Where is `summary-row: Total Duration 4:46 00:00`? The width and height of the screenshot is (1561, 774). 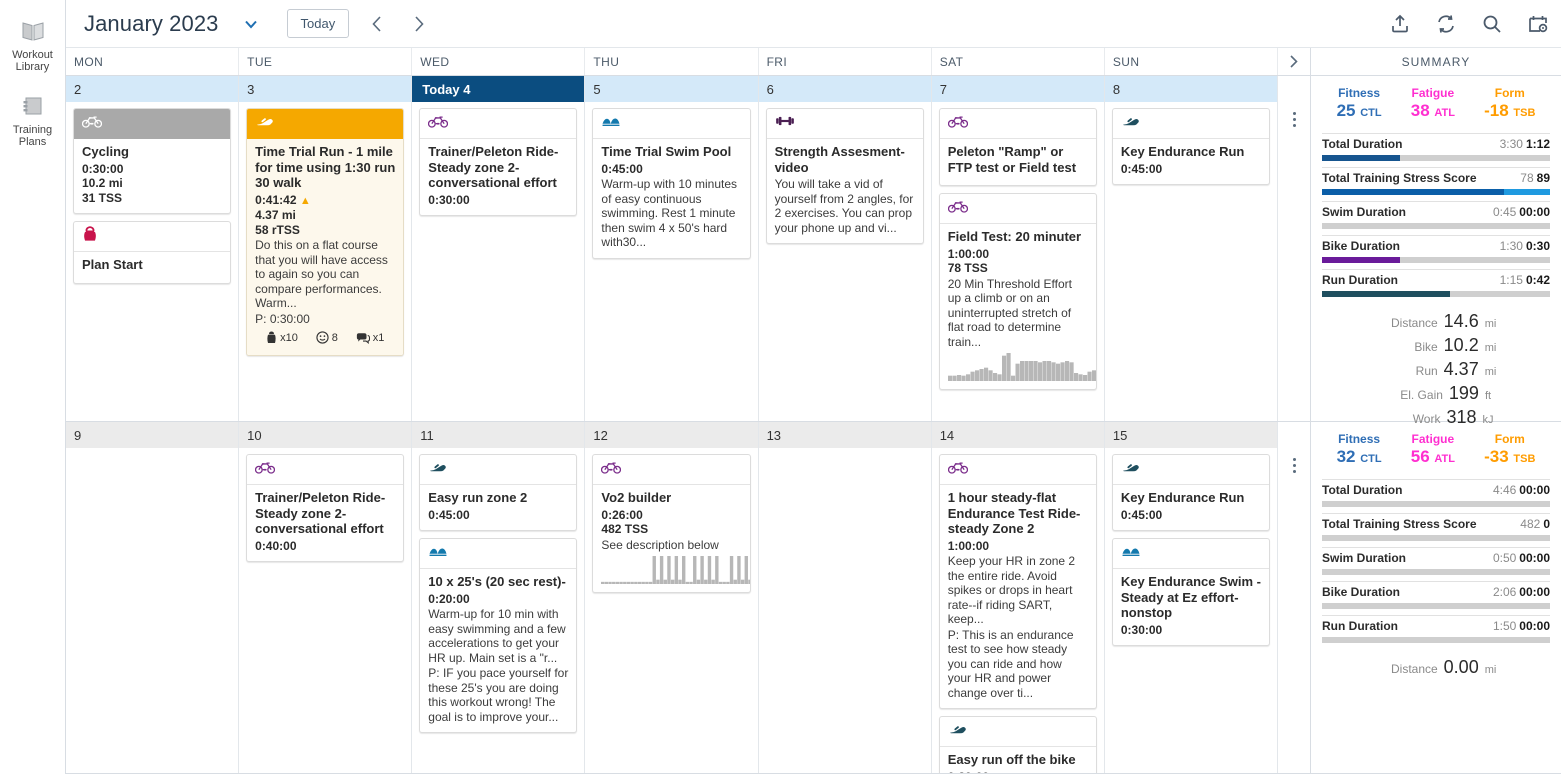
summary-row: Total Duration 4:46 00:00 is located at coordinates (1436, 493).